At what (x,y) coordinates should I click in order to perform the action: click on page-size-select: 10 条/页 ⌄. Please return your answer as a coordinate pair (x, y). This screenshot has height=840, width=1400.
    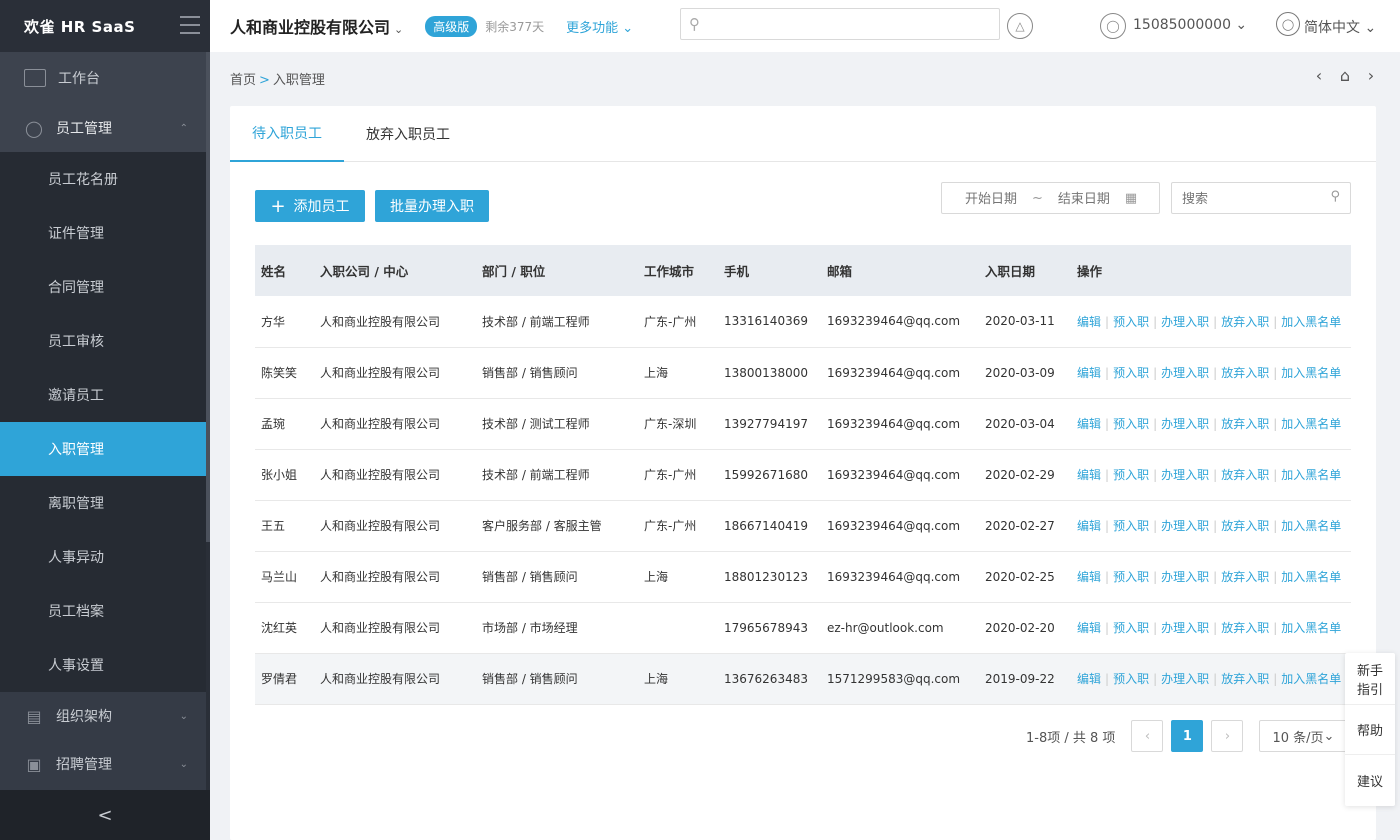
    Looking at the image, I should click on (1303, 736).